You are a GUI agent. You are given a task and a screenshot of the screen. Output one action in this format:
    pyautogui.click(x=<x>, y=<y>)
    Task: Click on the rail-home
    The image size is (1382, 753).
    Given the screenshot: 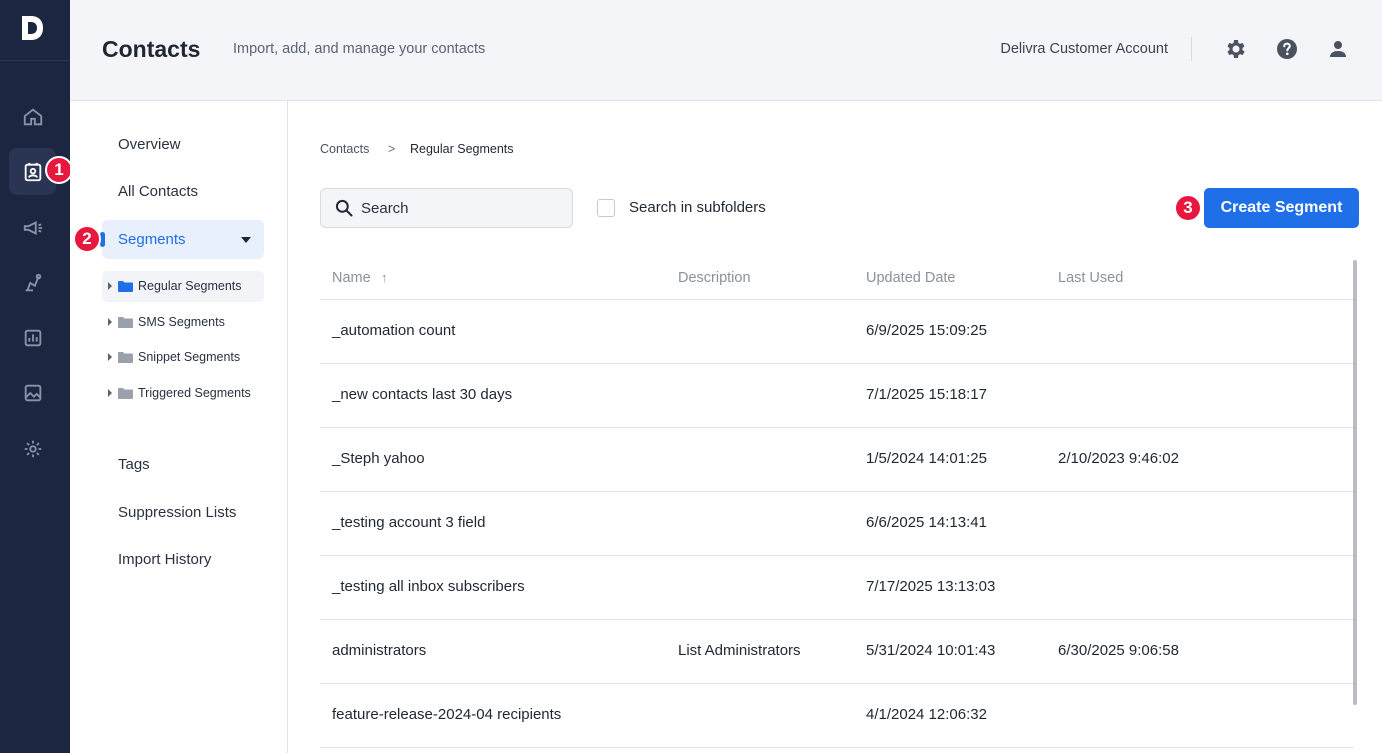 What is the action you would take?
    pyautogui.click(x=32, y=116)
    